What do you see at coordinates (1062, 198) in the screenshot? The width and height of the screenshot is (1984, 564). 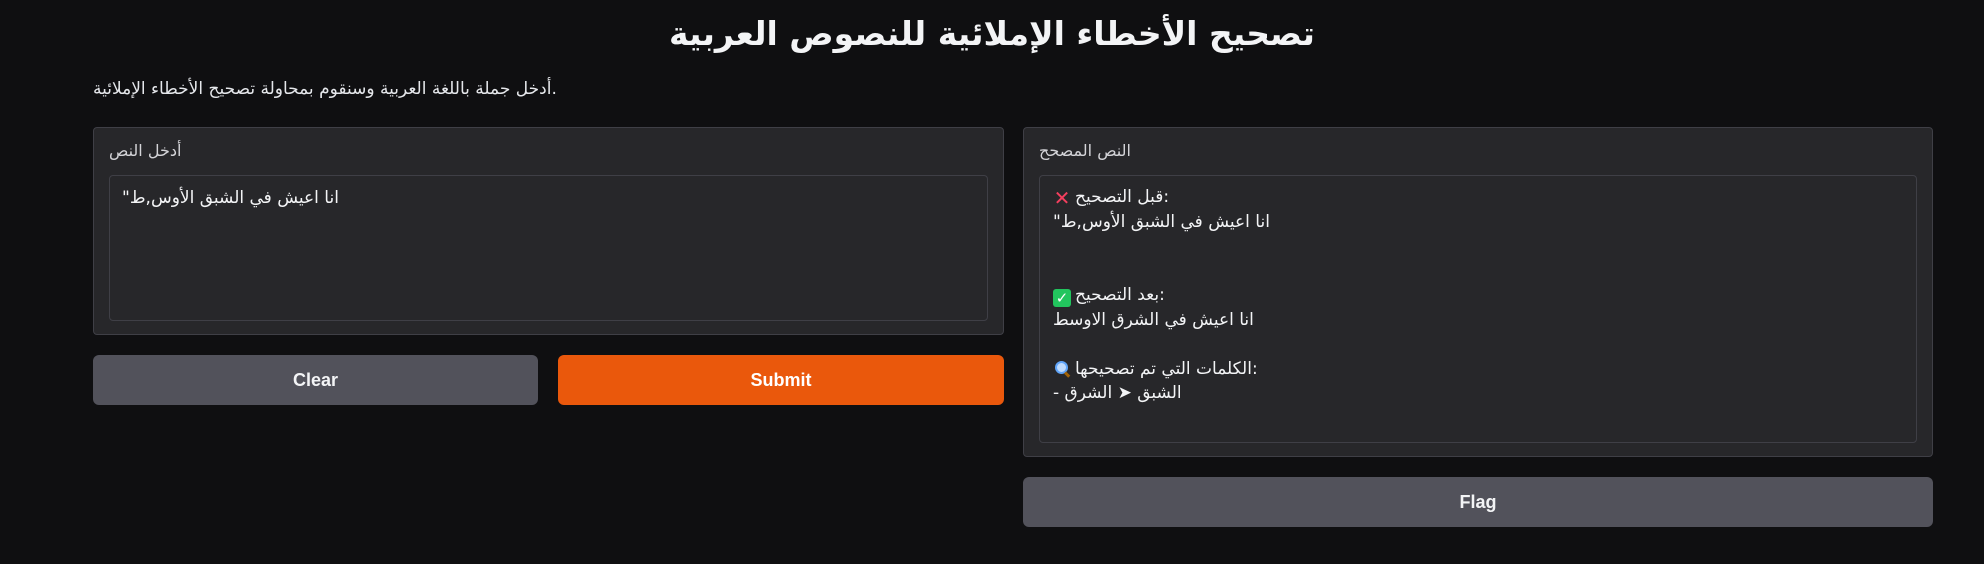 I see `cross-mark-icon: ✕` at bounding box center [1062, 198].